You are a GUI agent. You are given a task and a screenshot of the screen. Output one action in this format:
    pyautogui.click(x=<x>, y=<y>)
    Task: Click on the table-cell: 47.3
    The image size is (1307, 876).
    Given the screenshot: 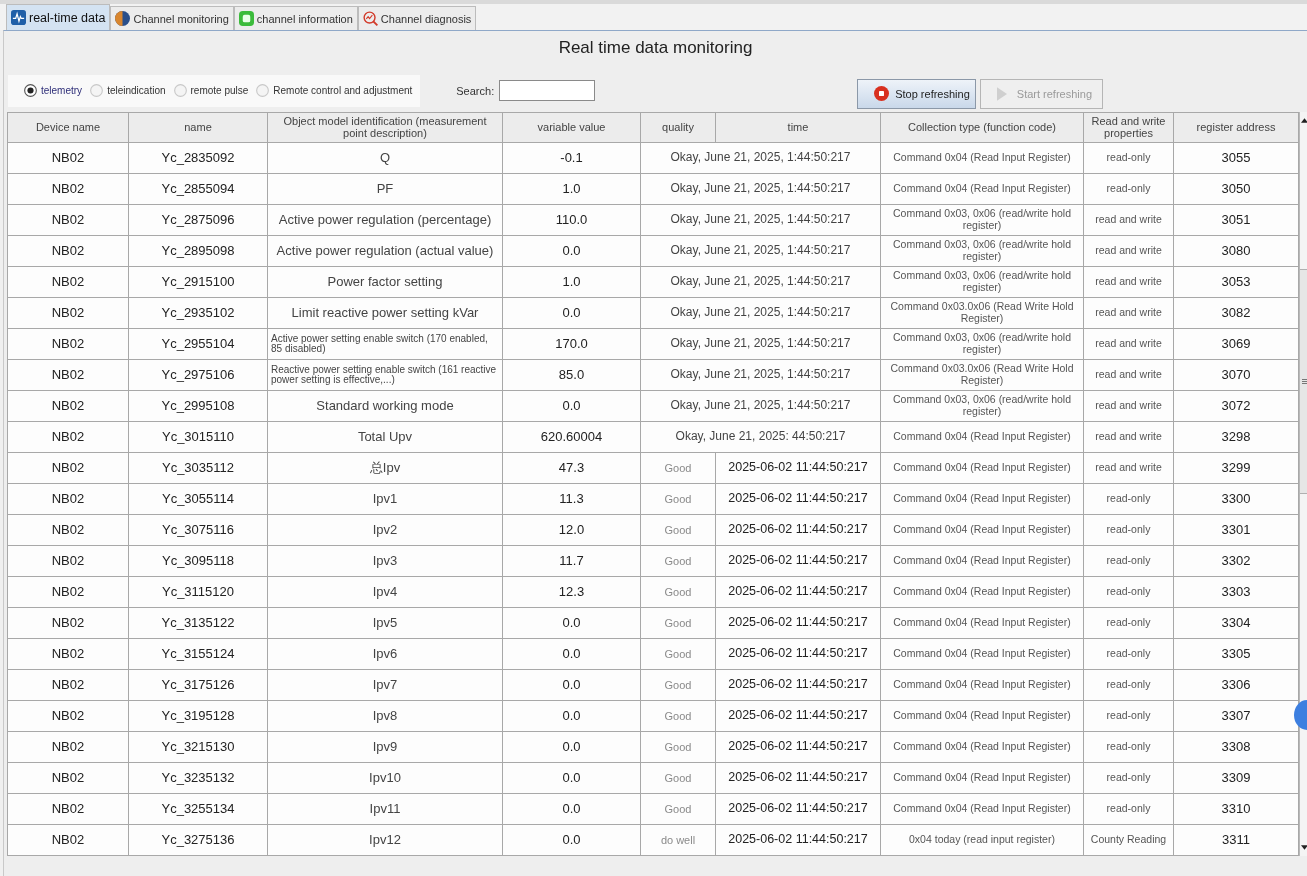 What is the action you would take?
    pyautogui.click(x=571, y=468)
    